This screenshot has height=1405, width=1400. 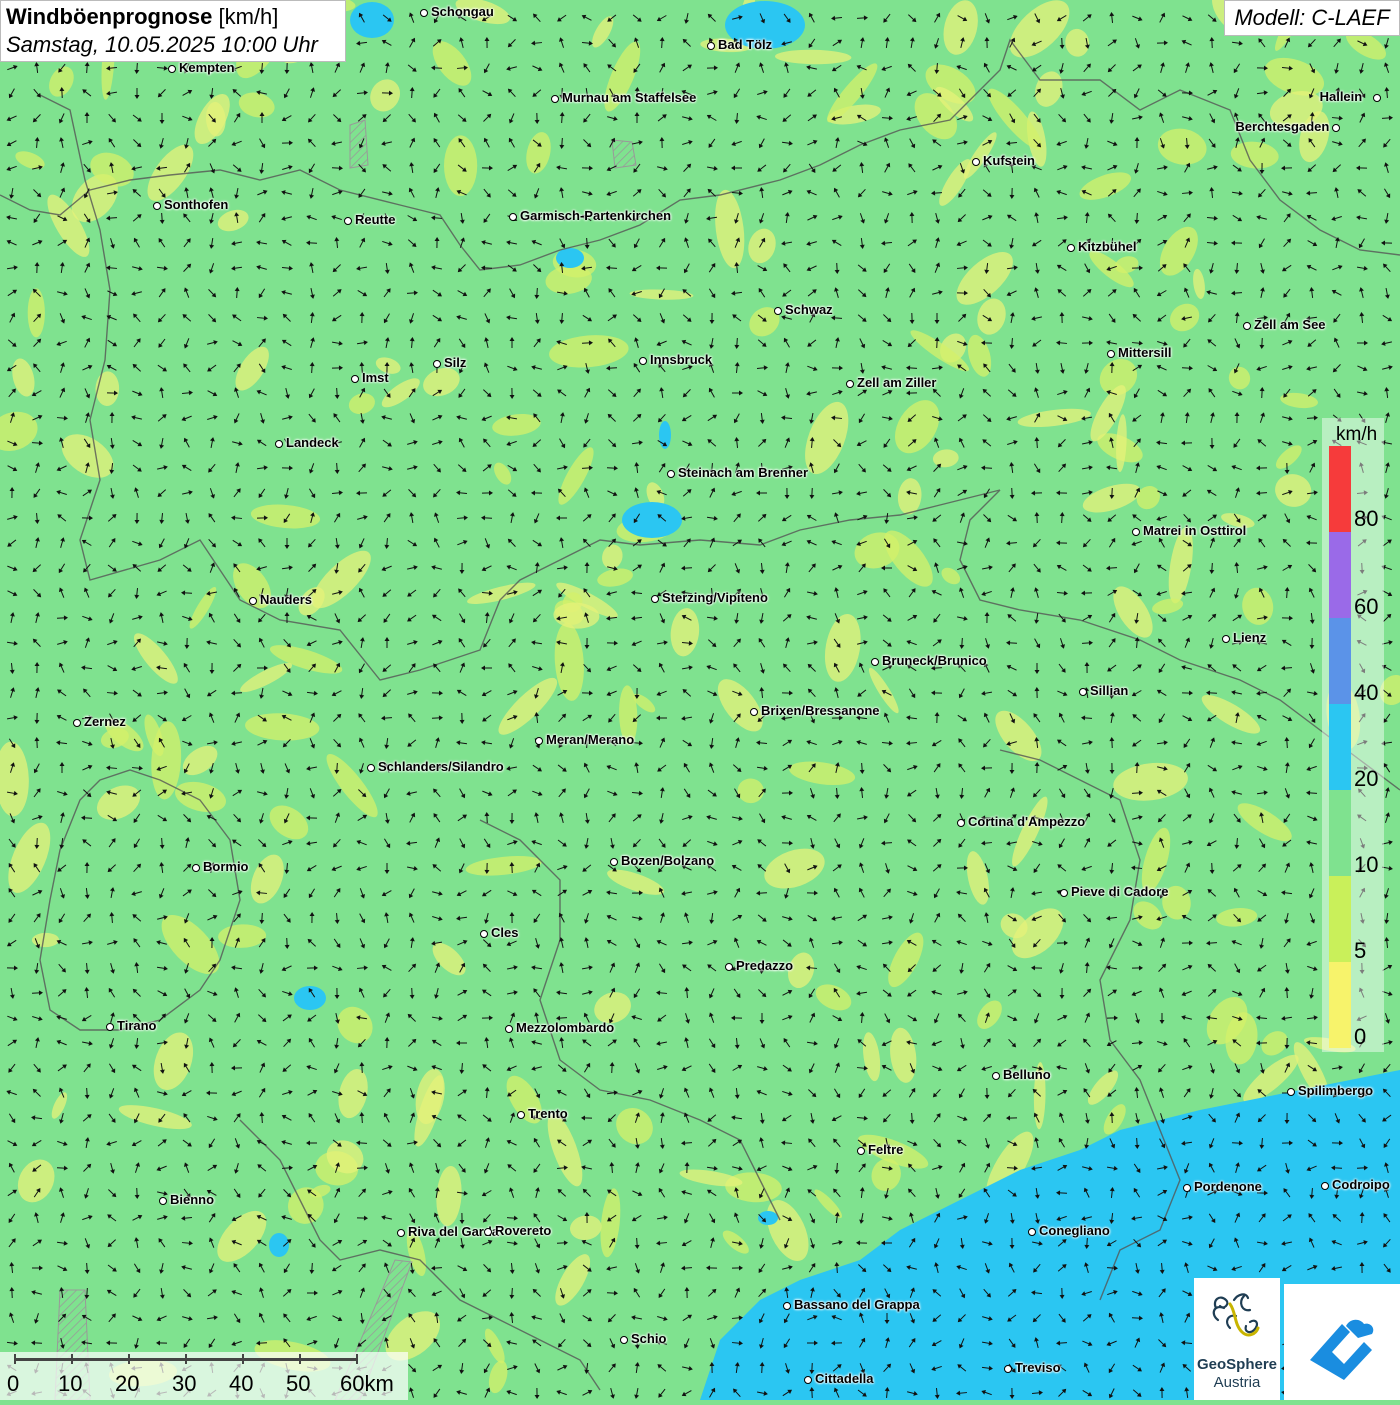 What do you see at coordinates (207, 68) in the screenshot?
I see `city-label: Kempten` at bounding box center [207, 68].